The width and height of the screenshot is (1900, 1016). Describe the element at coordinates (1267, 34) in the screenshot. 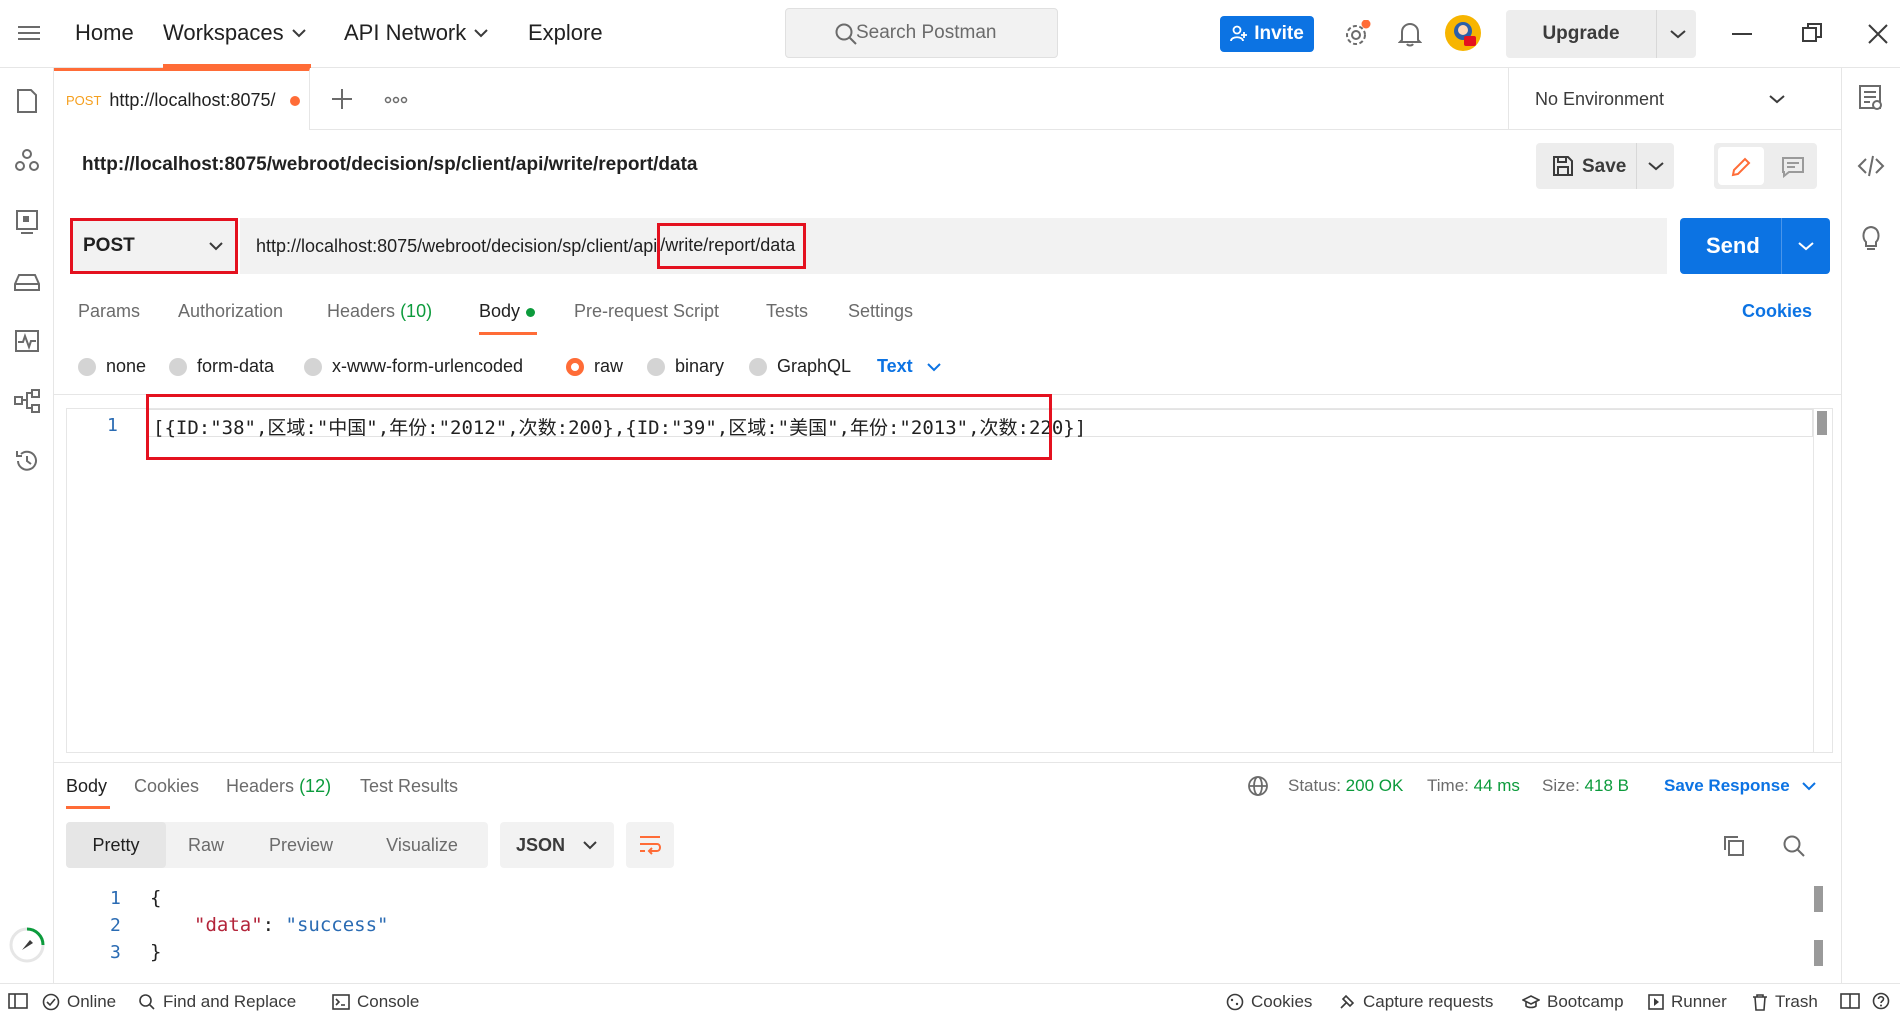

I see `invite-button: Invite` at that location.